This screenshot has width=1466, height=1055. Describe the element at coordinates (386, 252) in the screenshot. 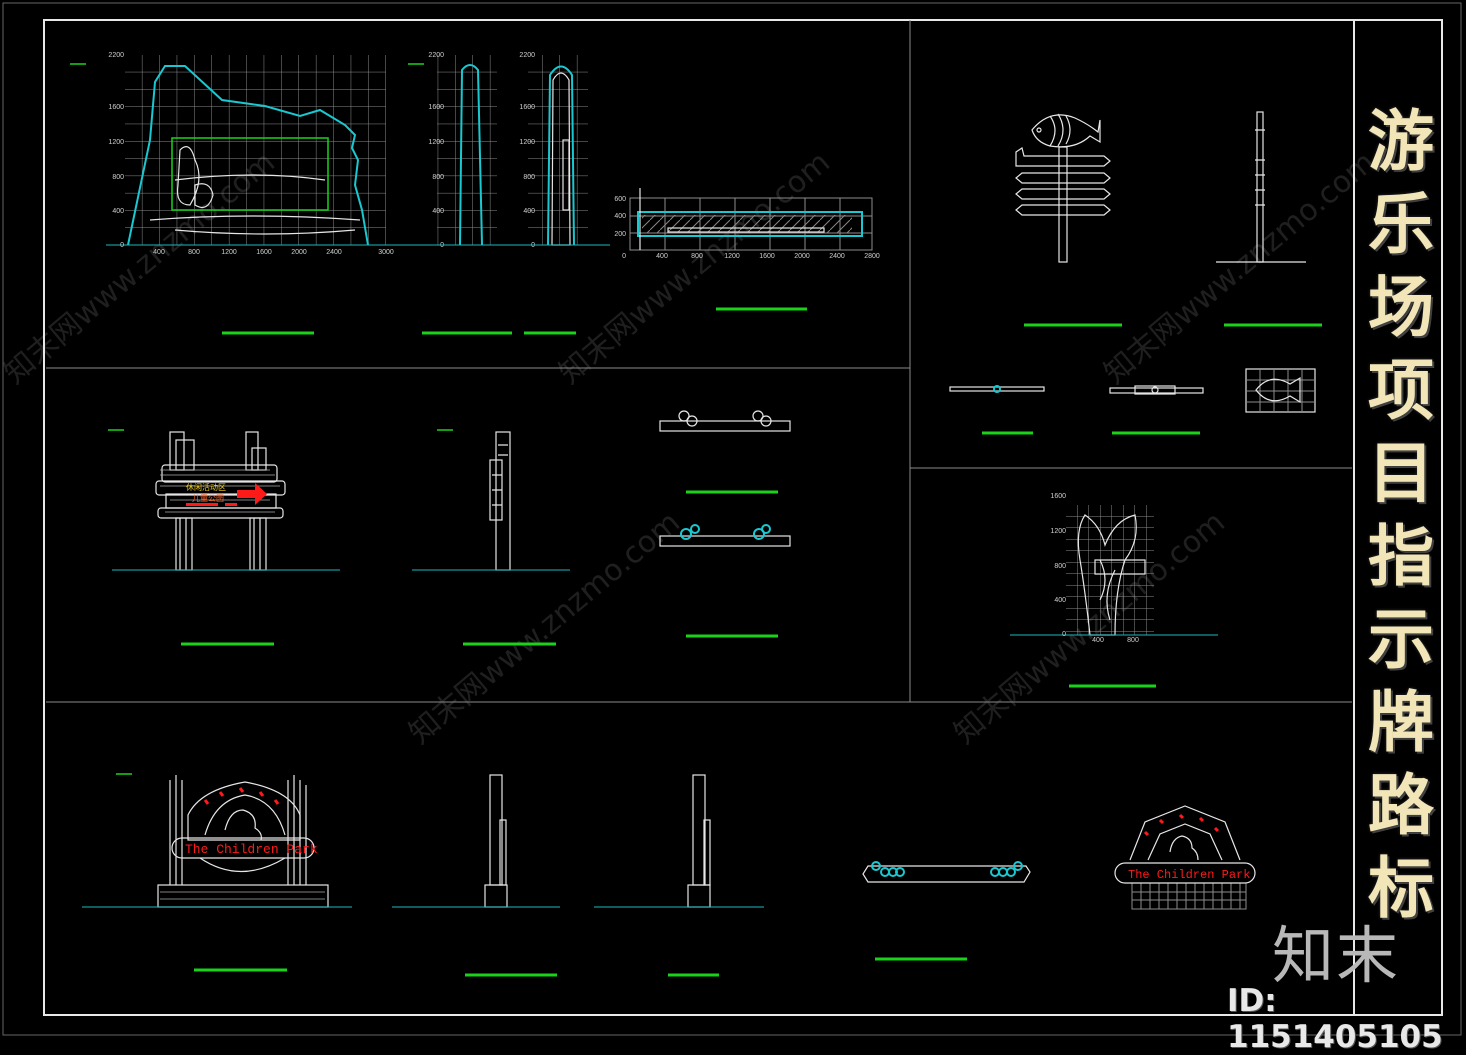

I see `tick-label: 3000` at that location.